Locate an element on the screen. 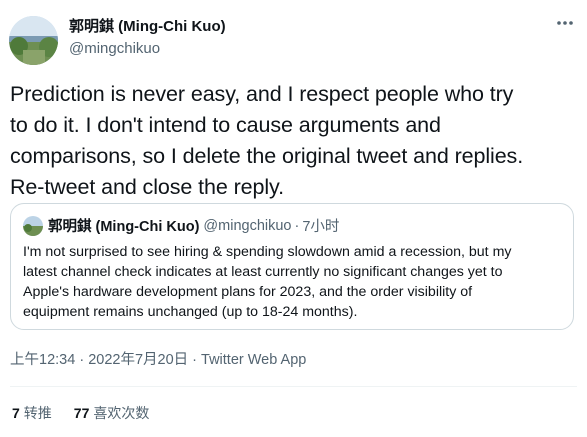 This screenshot has width=587, height=437. author-avatar is located at coordinates (33, 40).